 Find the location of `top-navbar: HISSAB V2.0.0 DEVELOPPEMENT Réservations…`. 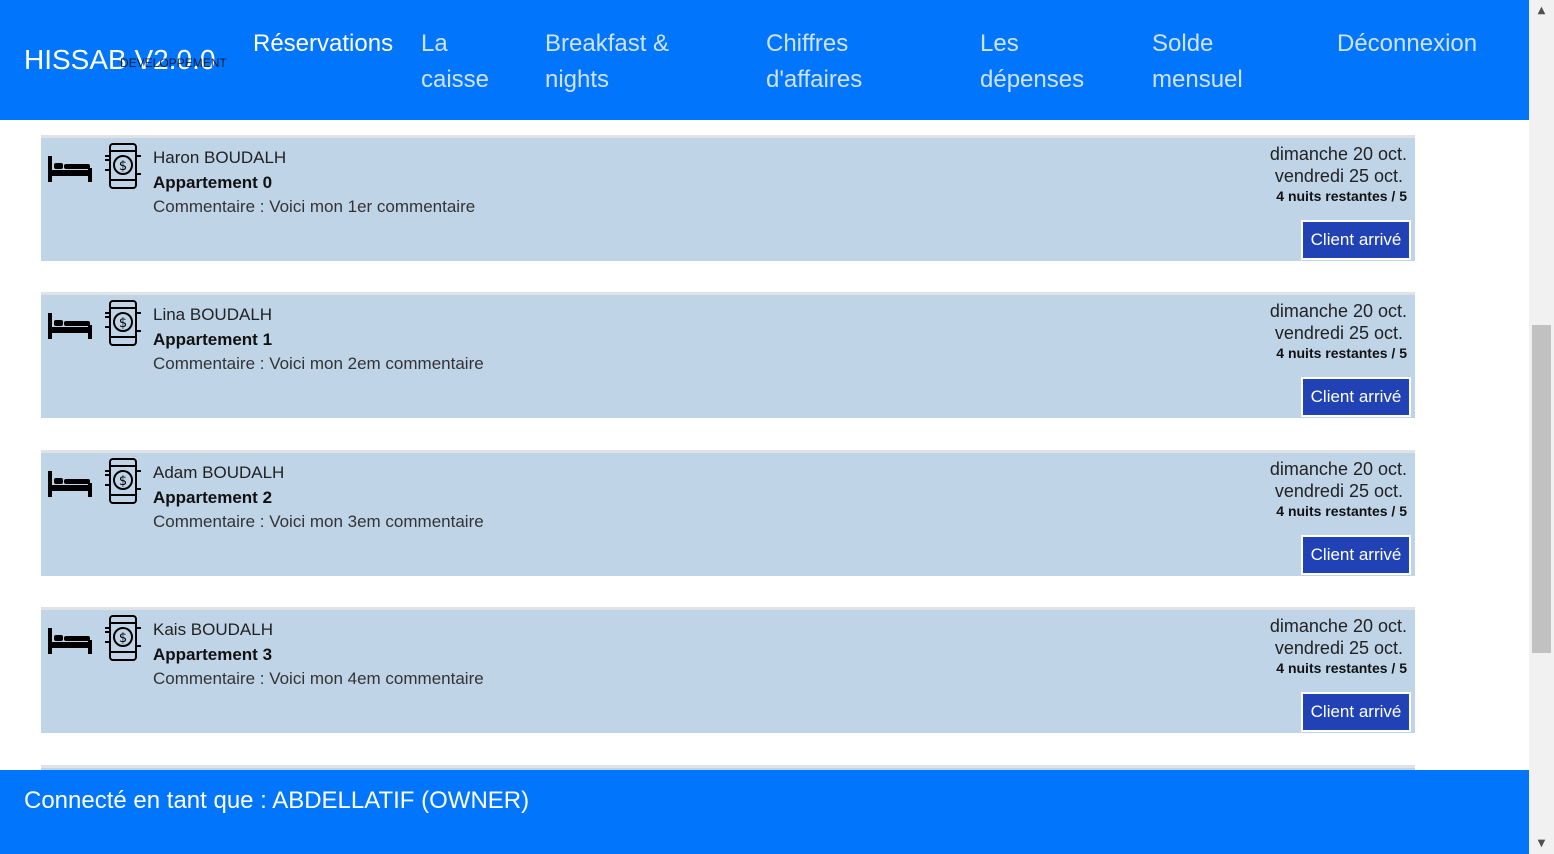

top-navbar: HISSAB V2.0.0 DEVELOPPEMENT Réservations… is located at coordinates (764, 60).